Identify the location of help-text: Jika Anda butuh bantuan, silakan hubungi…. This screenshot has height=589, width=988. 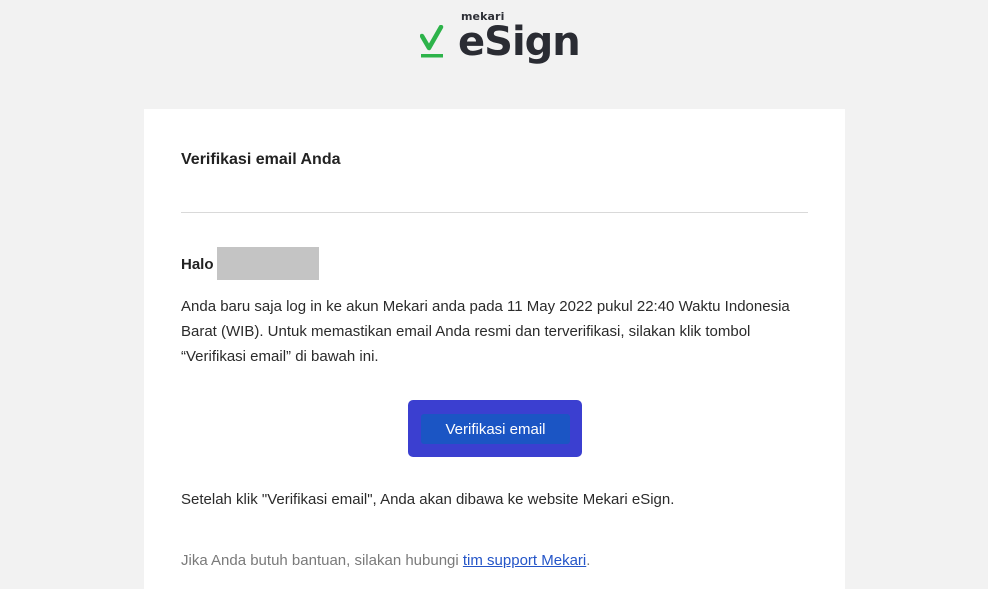
(385, 560).